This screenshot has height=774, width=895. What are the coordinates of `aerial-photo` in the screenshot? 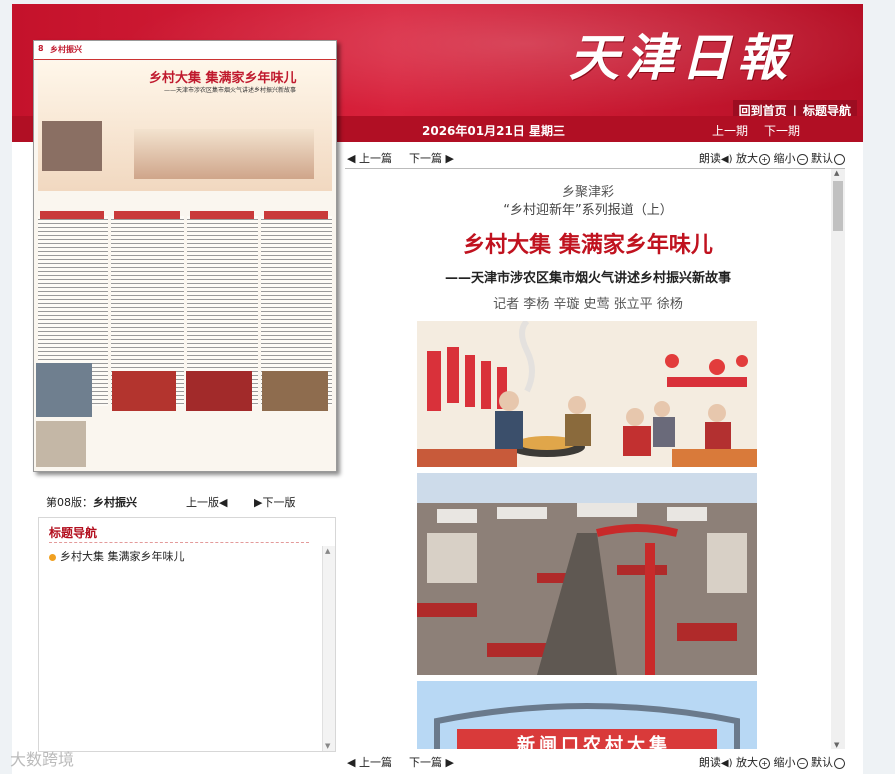 It's located at (587, 574).